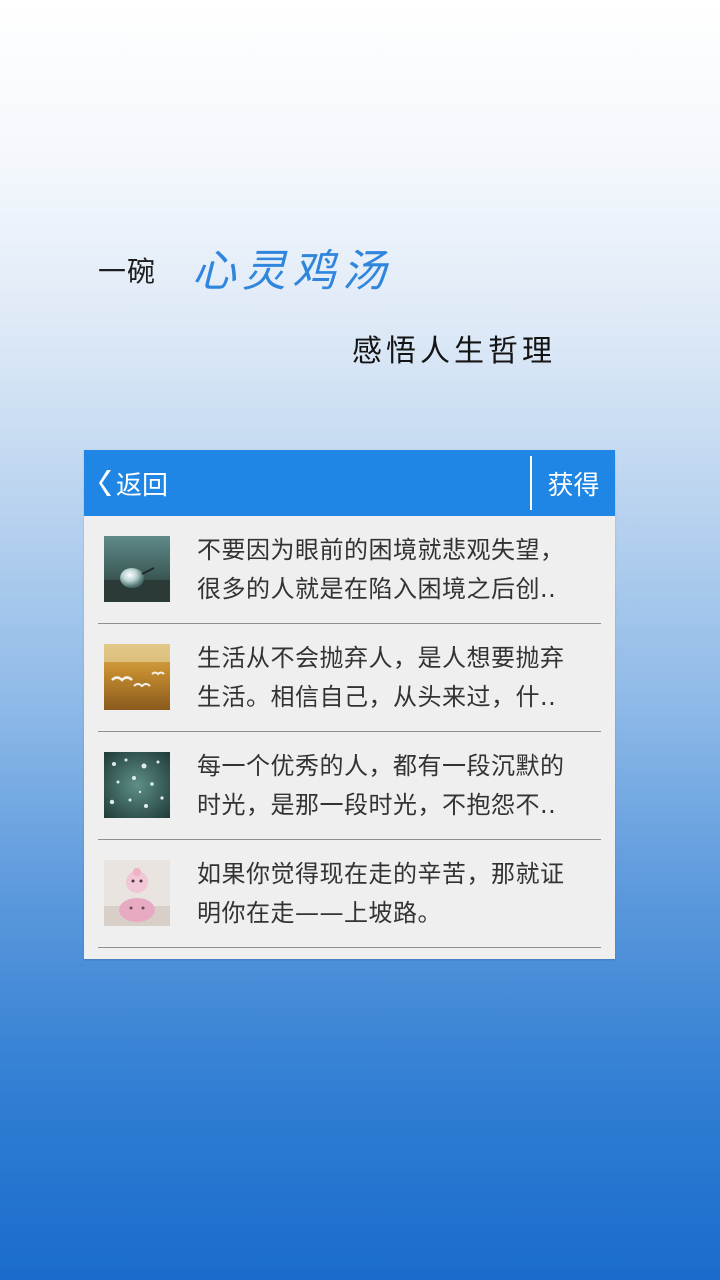 This screenshot has width=720, height=1280. Describe the element at coordinates (381, 874) in the screenshot. I see `quote-line-1: 如果你觉得现在走的辛苦，那就证` at that location.